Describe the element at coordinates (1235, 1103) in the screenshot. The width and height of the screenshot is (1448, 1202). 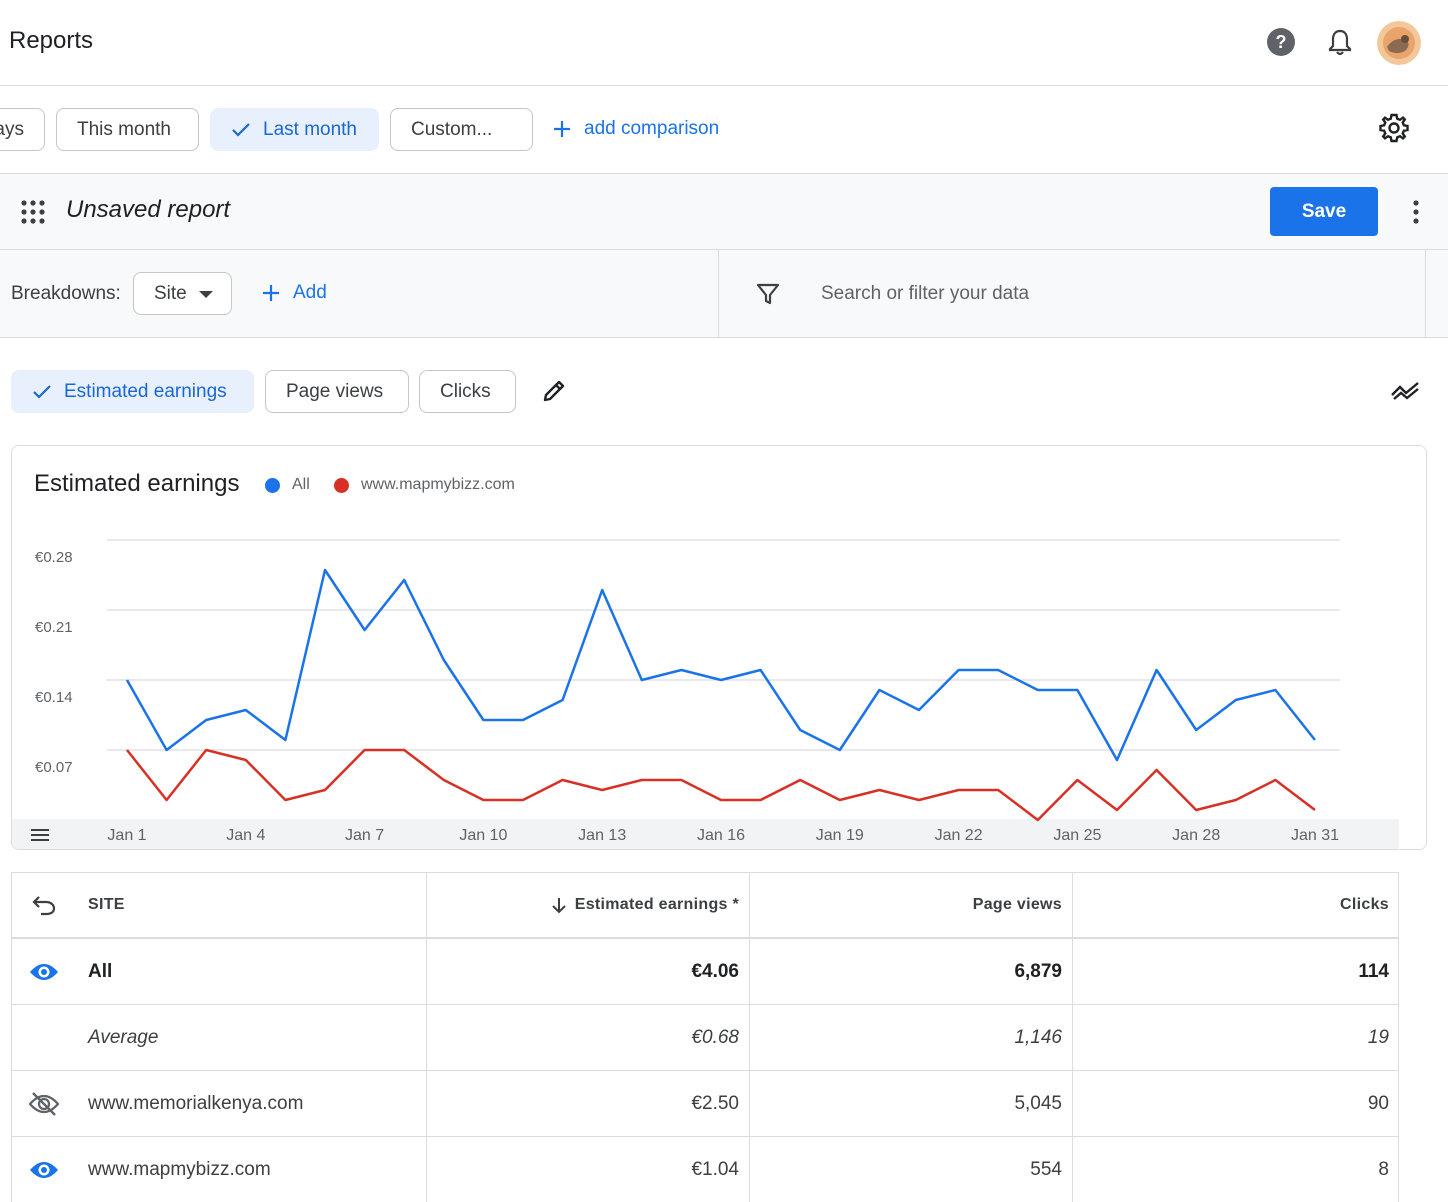
I see `clicks-value: 90` at that location.